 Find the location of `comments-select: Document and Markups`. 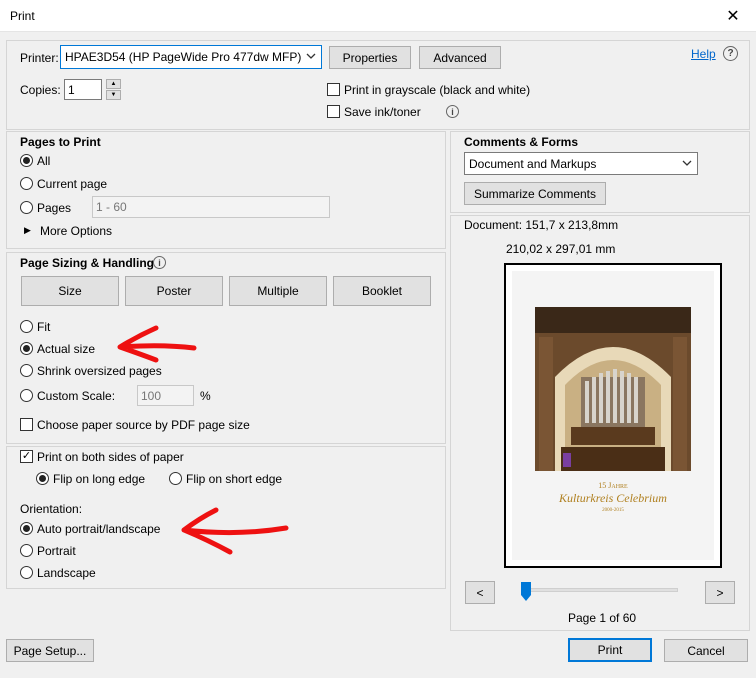

comments-select: Document and Markups is located at coordinates (581, 163).